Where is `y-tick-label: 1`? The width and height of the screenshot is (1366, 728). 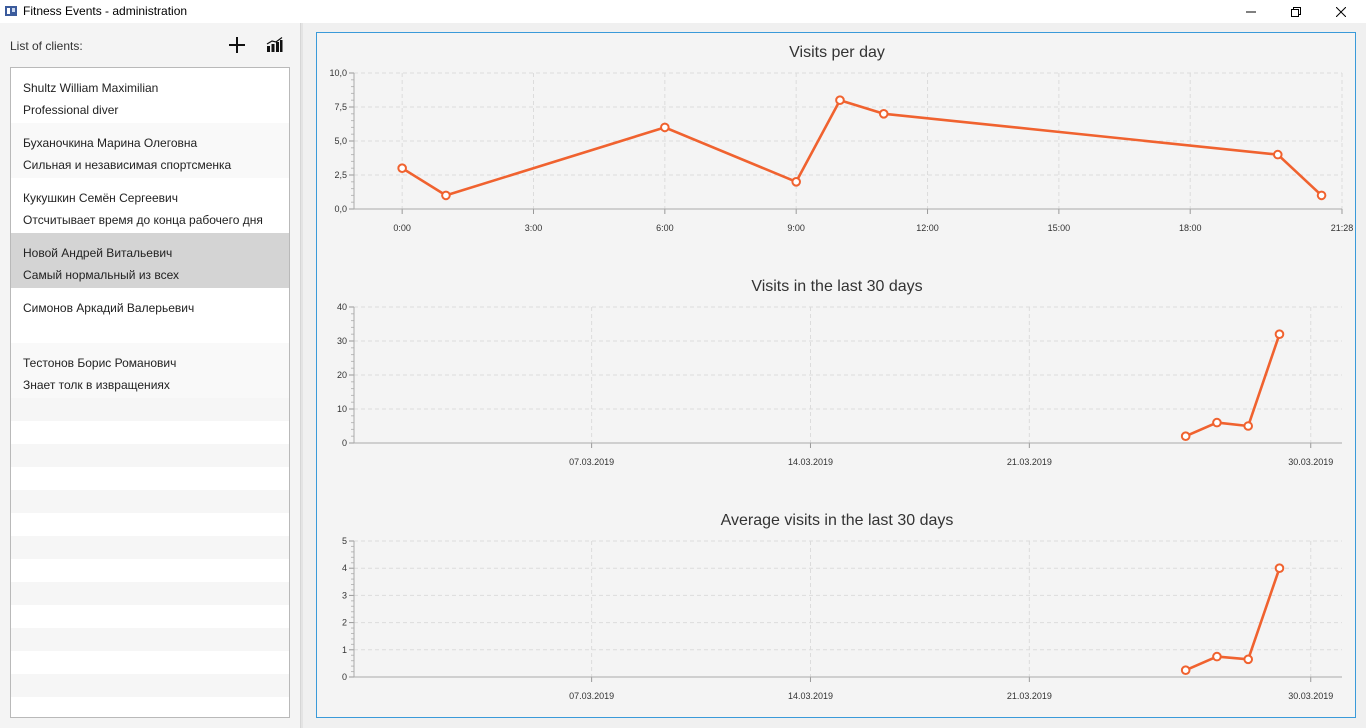
y-tick-label: 1 is located at coordinates (344, 650).